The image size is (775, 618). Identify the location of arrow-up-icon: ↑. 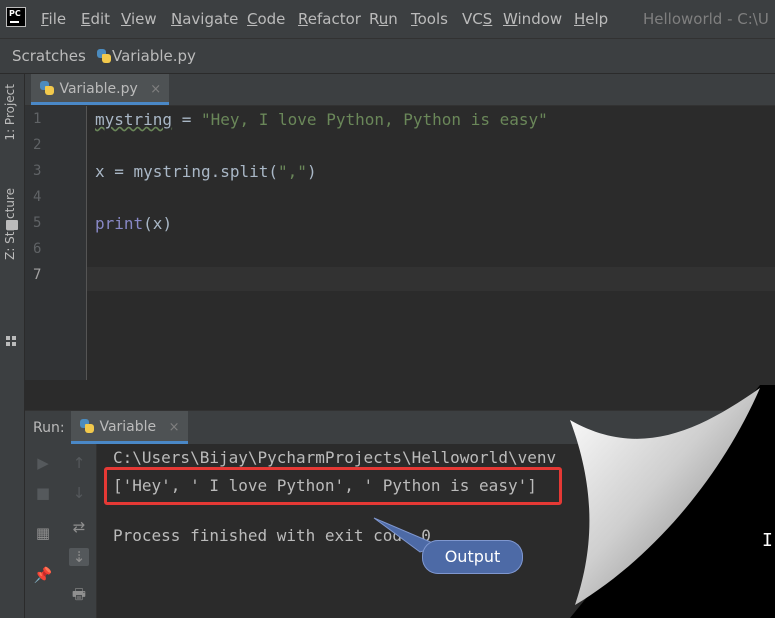
(79, 463).